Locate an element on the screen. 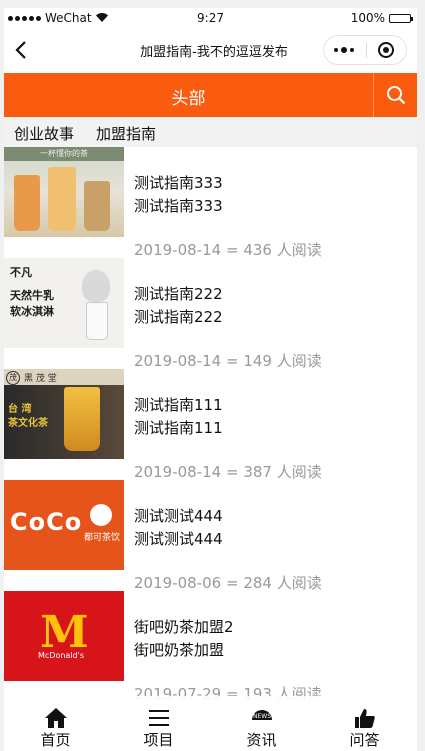  thumb-brand-text: 不凡 is located at coordinates (21, 272).